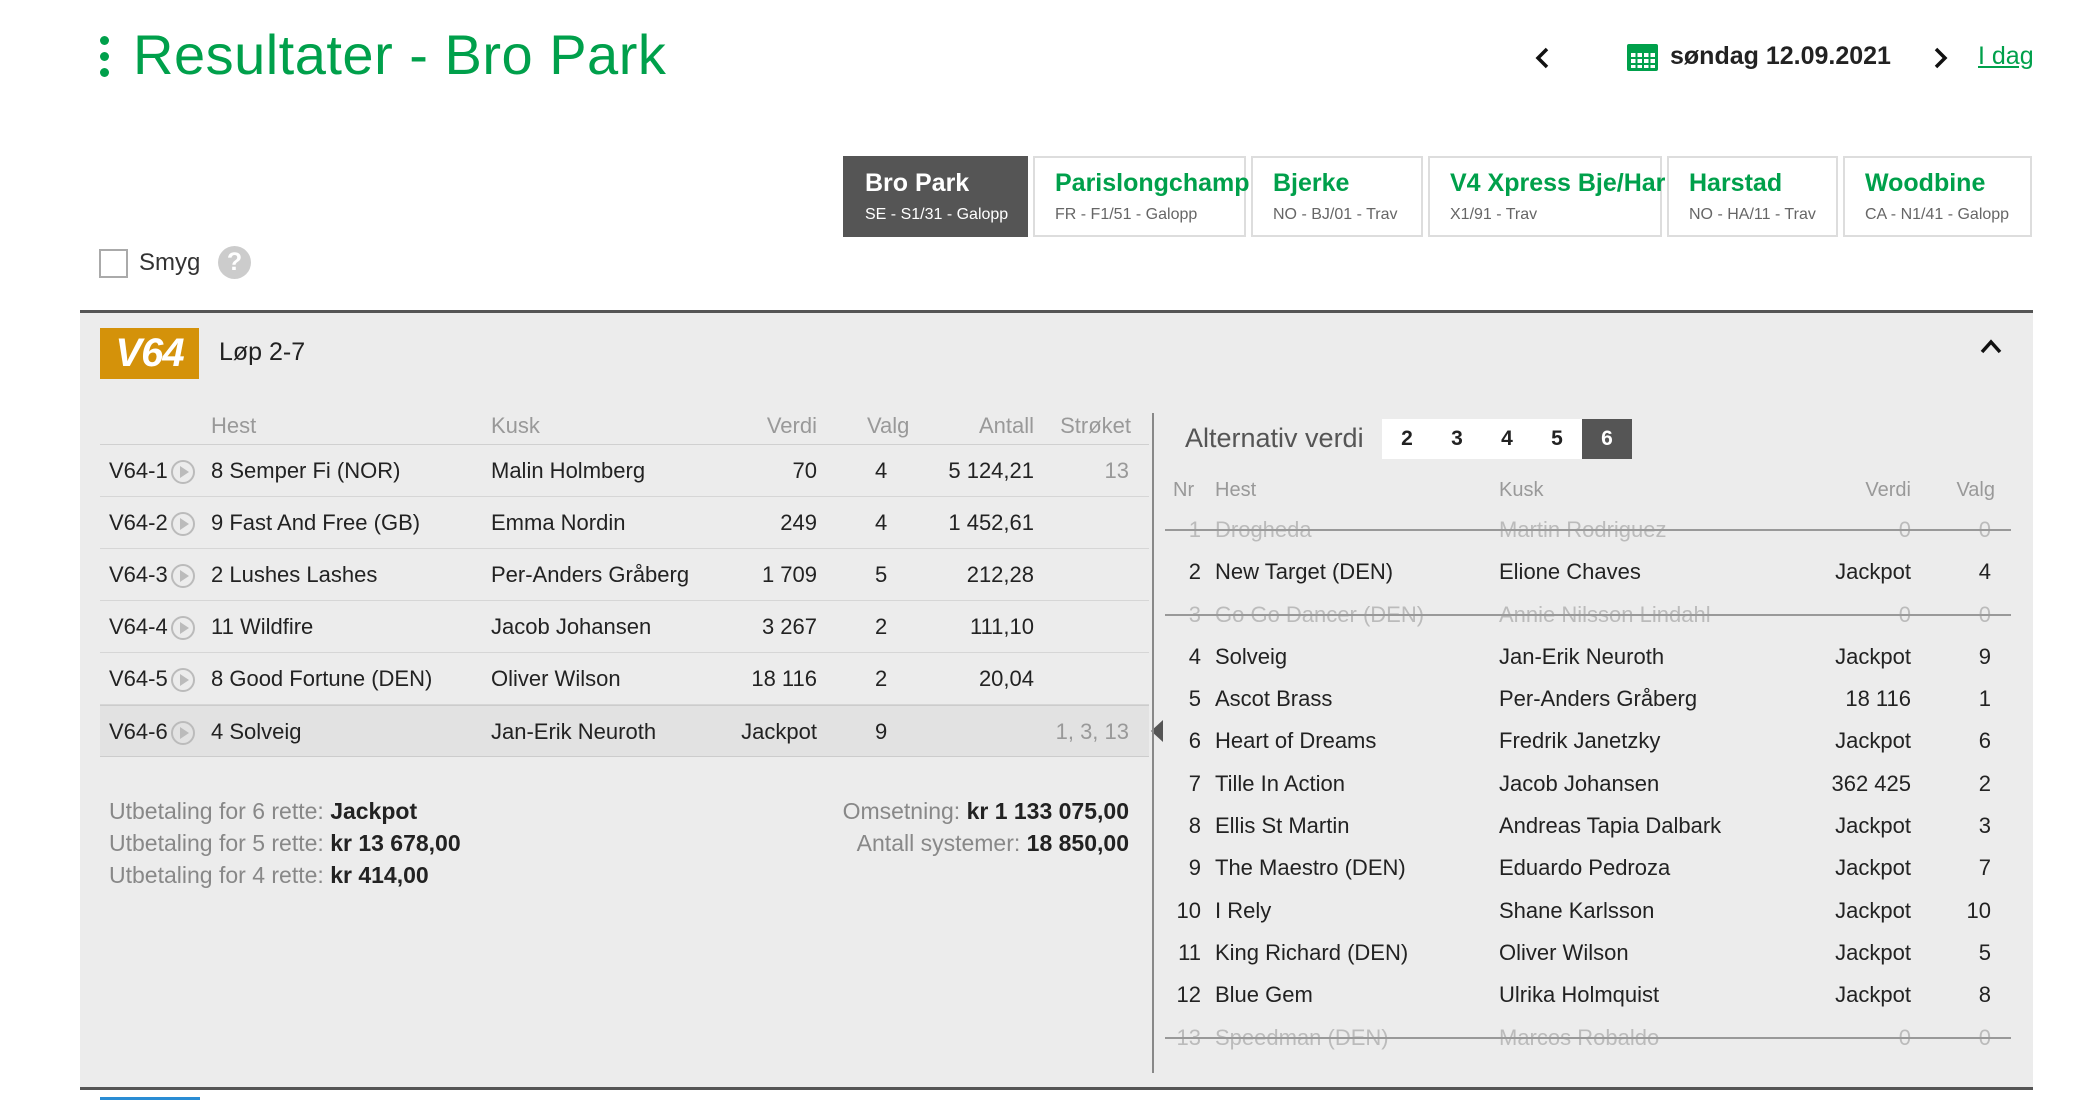 Image resolution: width=2073 pixels, height=1100 pixels. Describe the element at coordinates (1006, 678) in the screenshot. I see `count: 20,04` at that location.